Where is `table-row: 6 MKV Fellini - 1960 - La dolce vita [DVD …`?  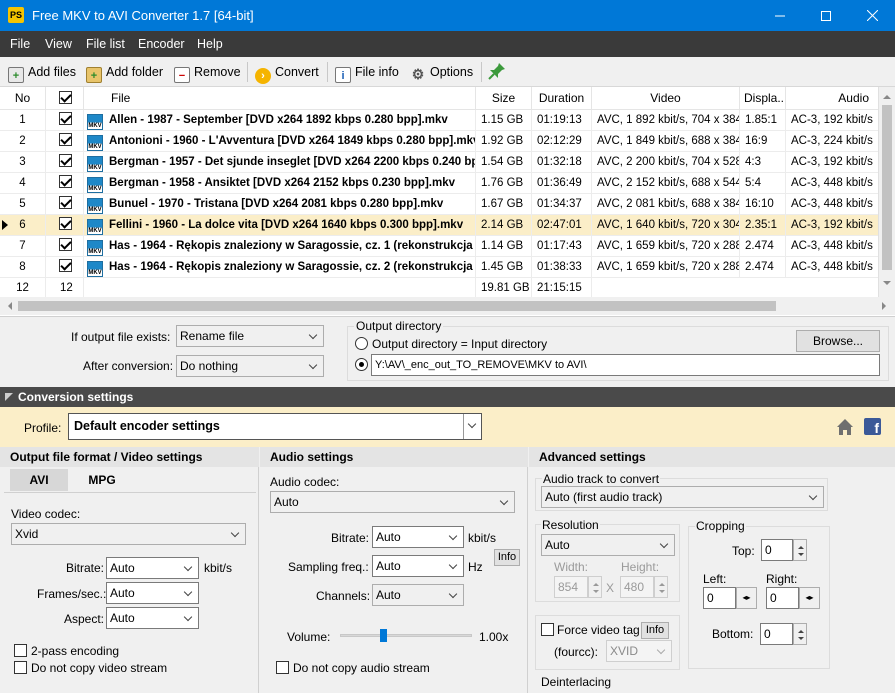
table-row: 6 MKV Fellini - 1960 - La dolce vita [DVD … is located at coordinates (440, 225).